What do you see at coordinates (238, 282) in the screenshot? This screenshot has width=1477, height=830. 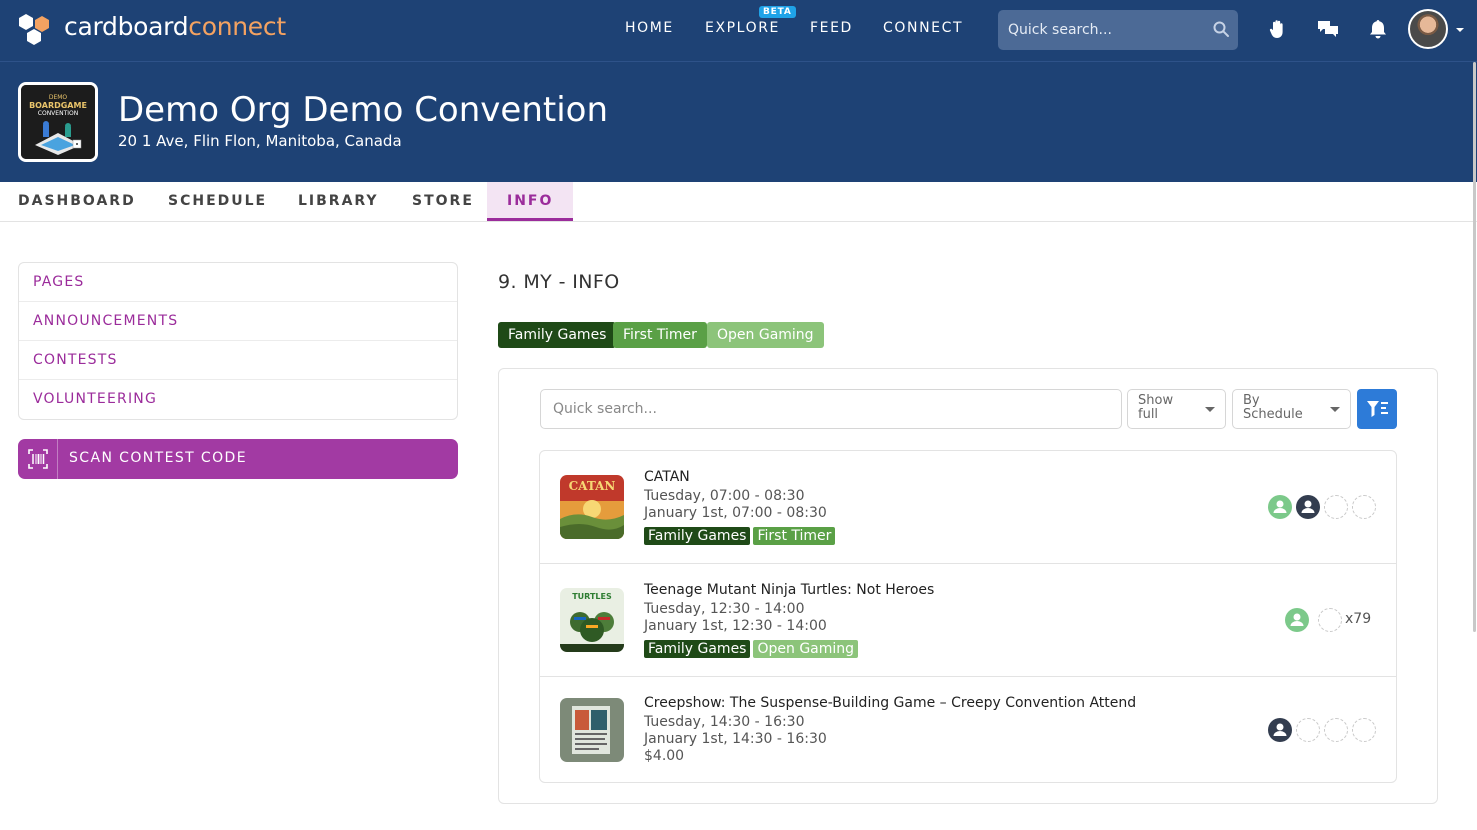 I see `side-item-pages: PAGES` at bounding box center [238, 282].